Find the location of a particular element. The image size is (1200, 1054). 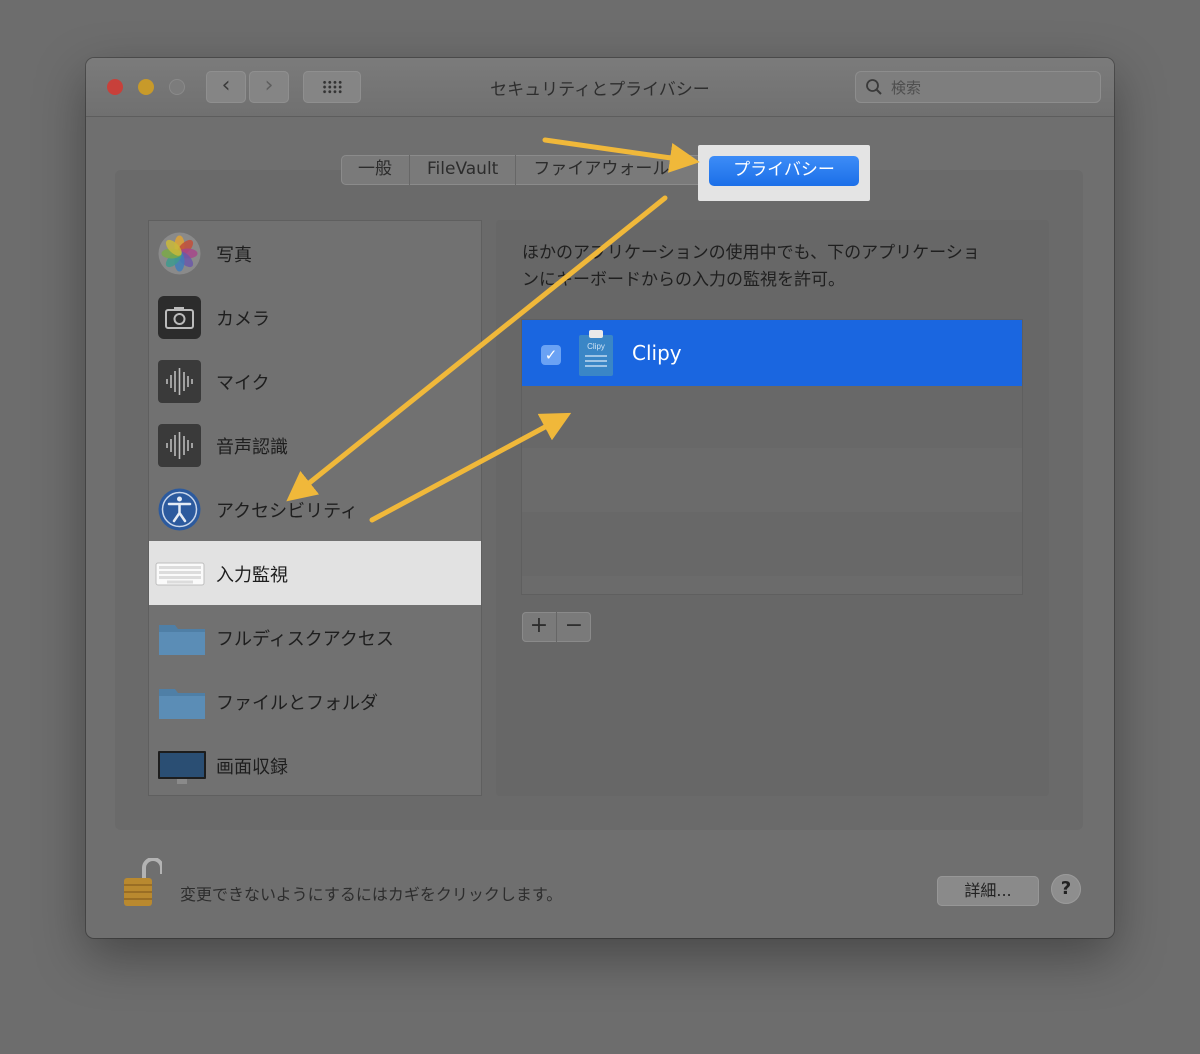

lock-instruction: 変更できないようにするにはカギをクリックします。 is located at coordinates (371, 894).